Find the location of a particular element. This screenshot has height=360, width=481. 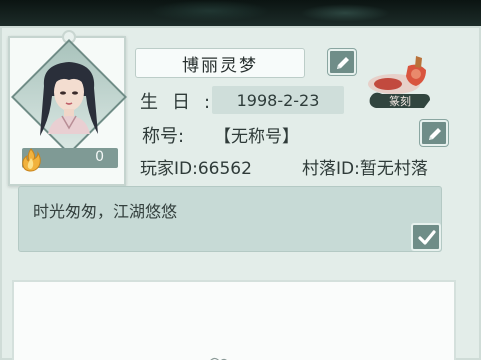

avatar-portrait is located at coordinates (69, 99).